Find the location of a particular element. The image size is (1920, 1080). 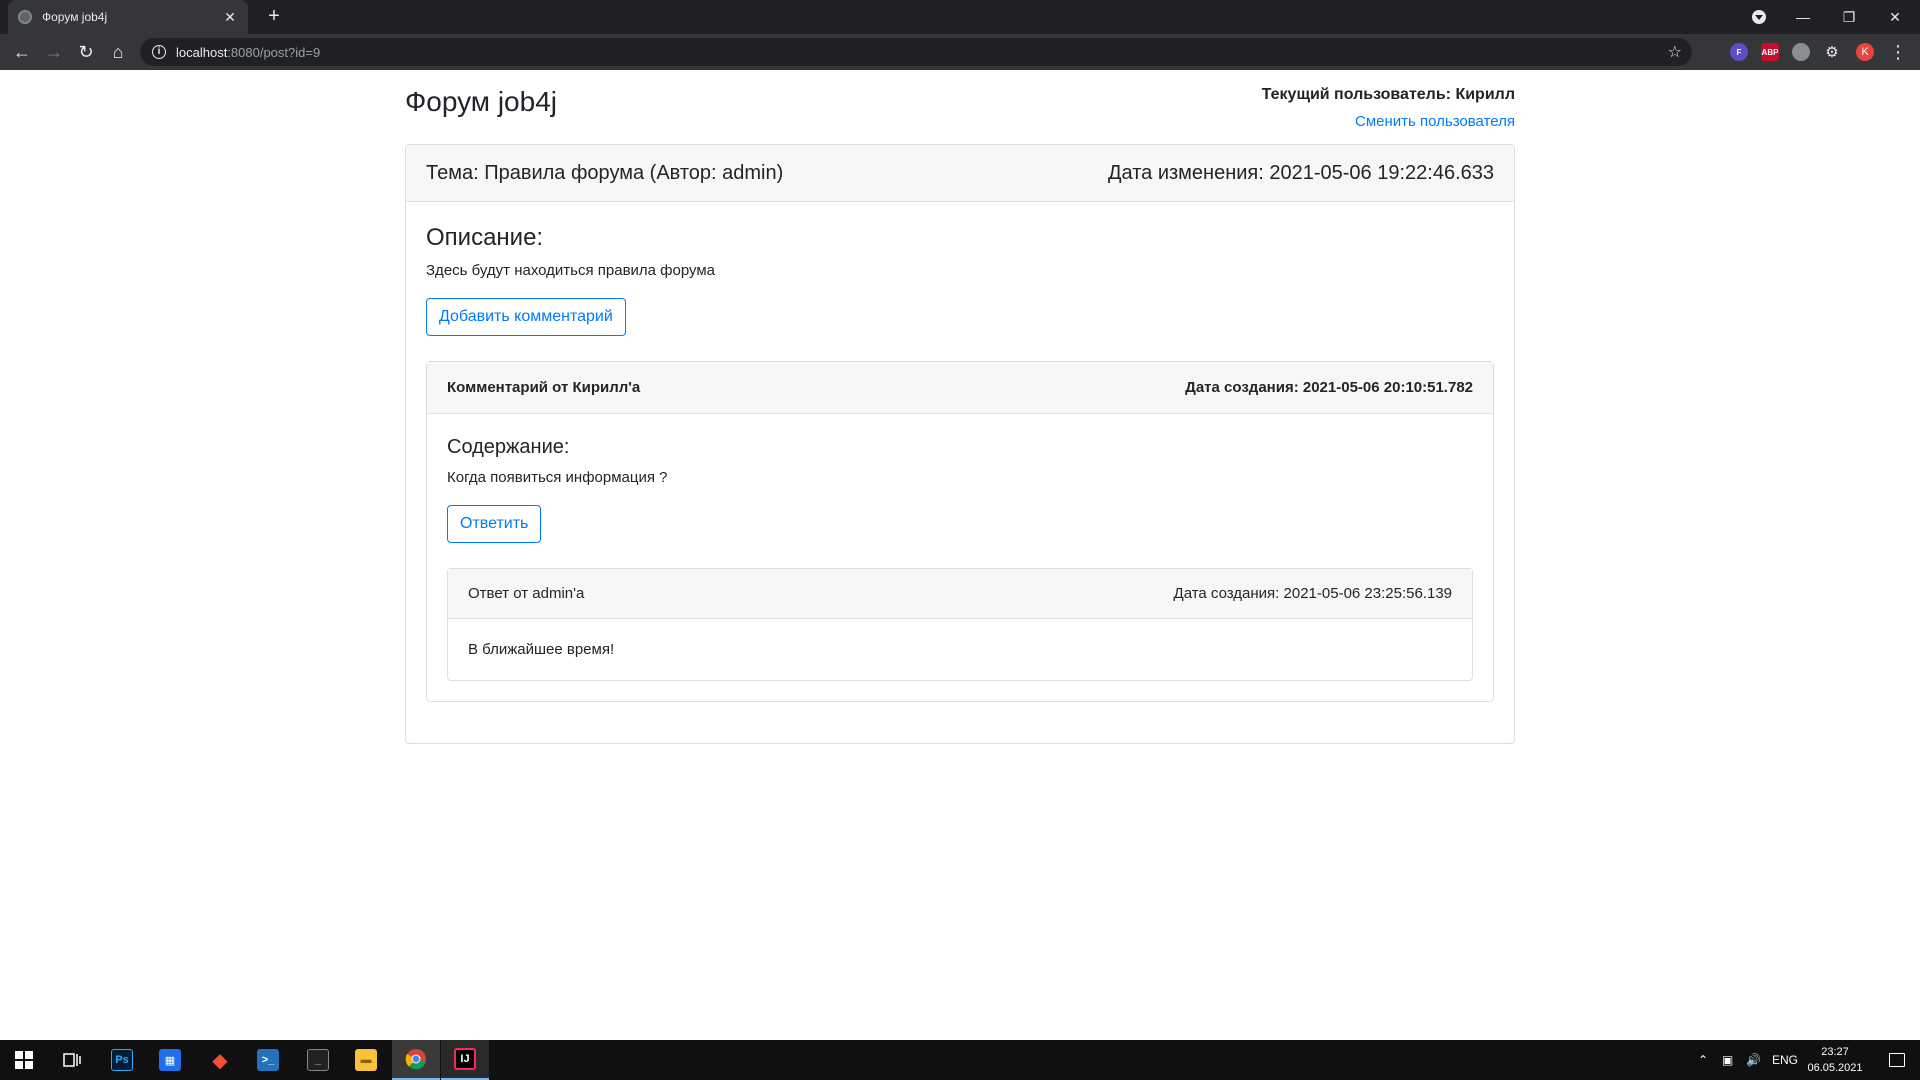

extensions-puzzle-icon: ⚙ is located at coordinates (1832, 52).